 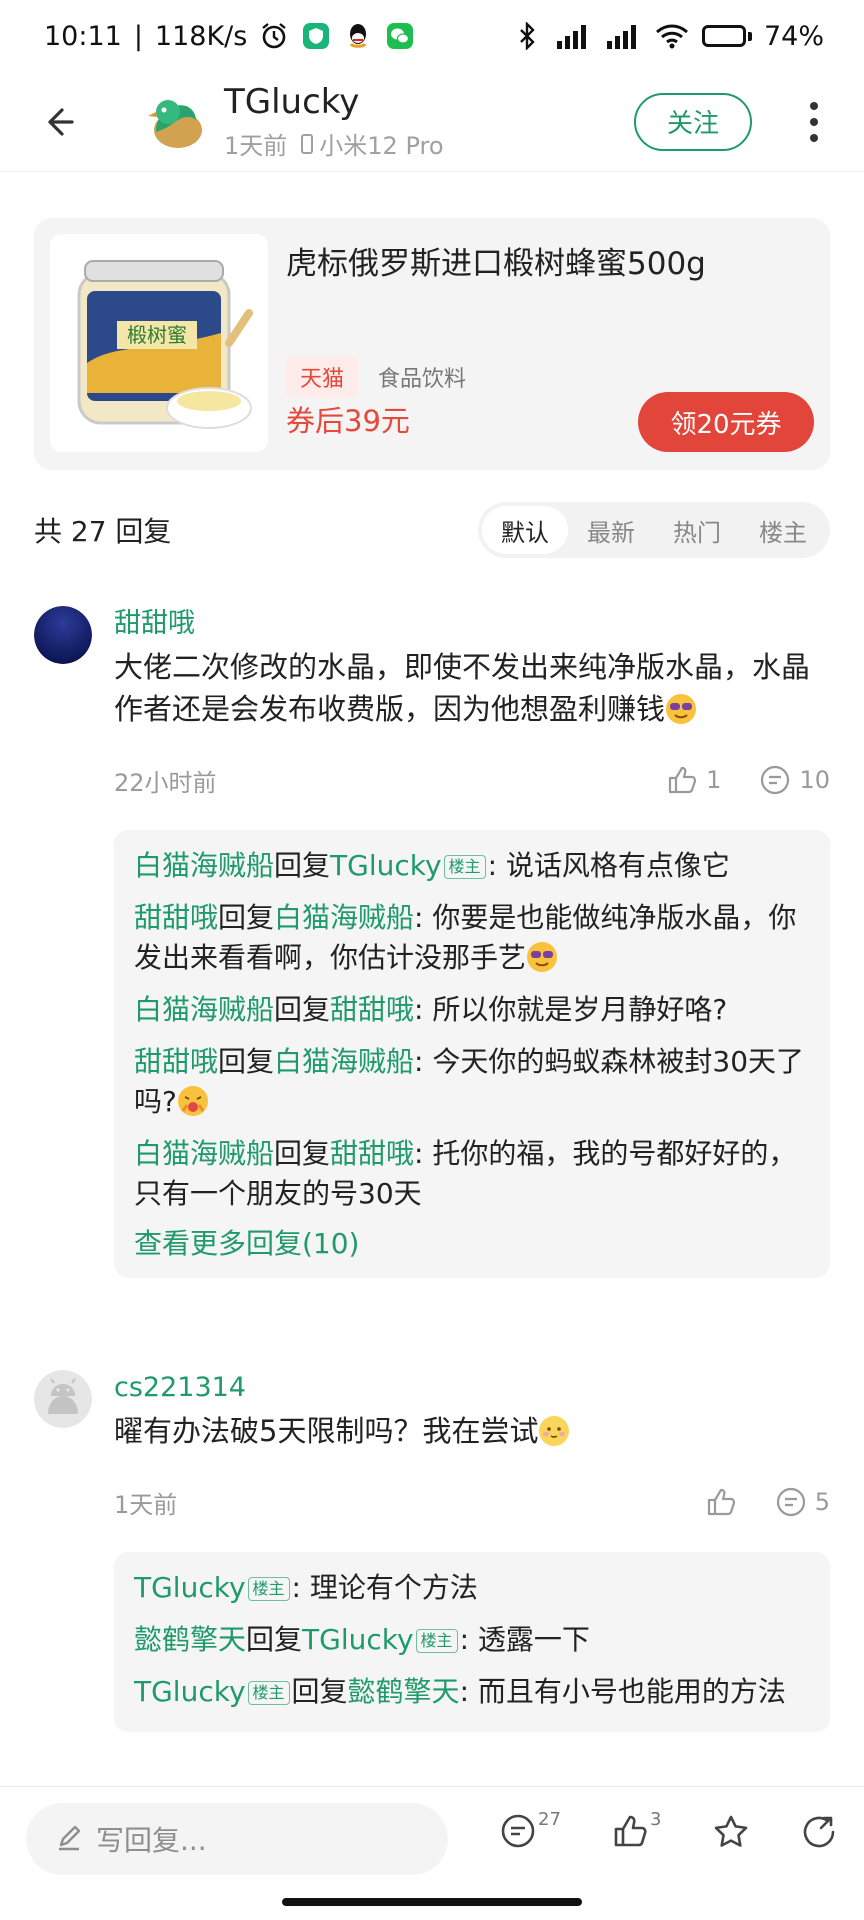 I want to click on like-icon, so click(x=630, y=1831).